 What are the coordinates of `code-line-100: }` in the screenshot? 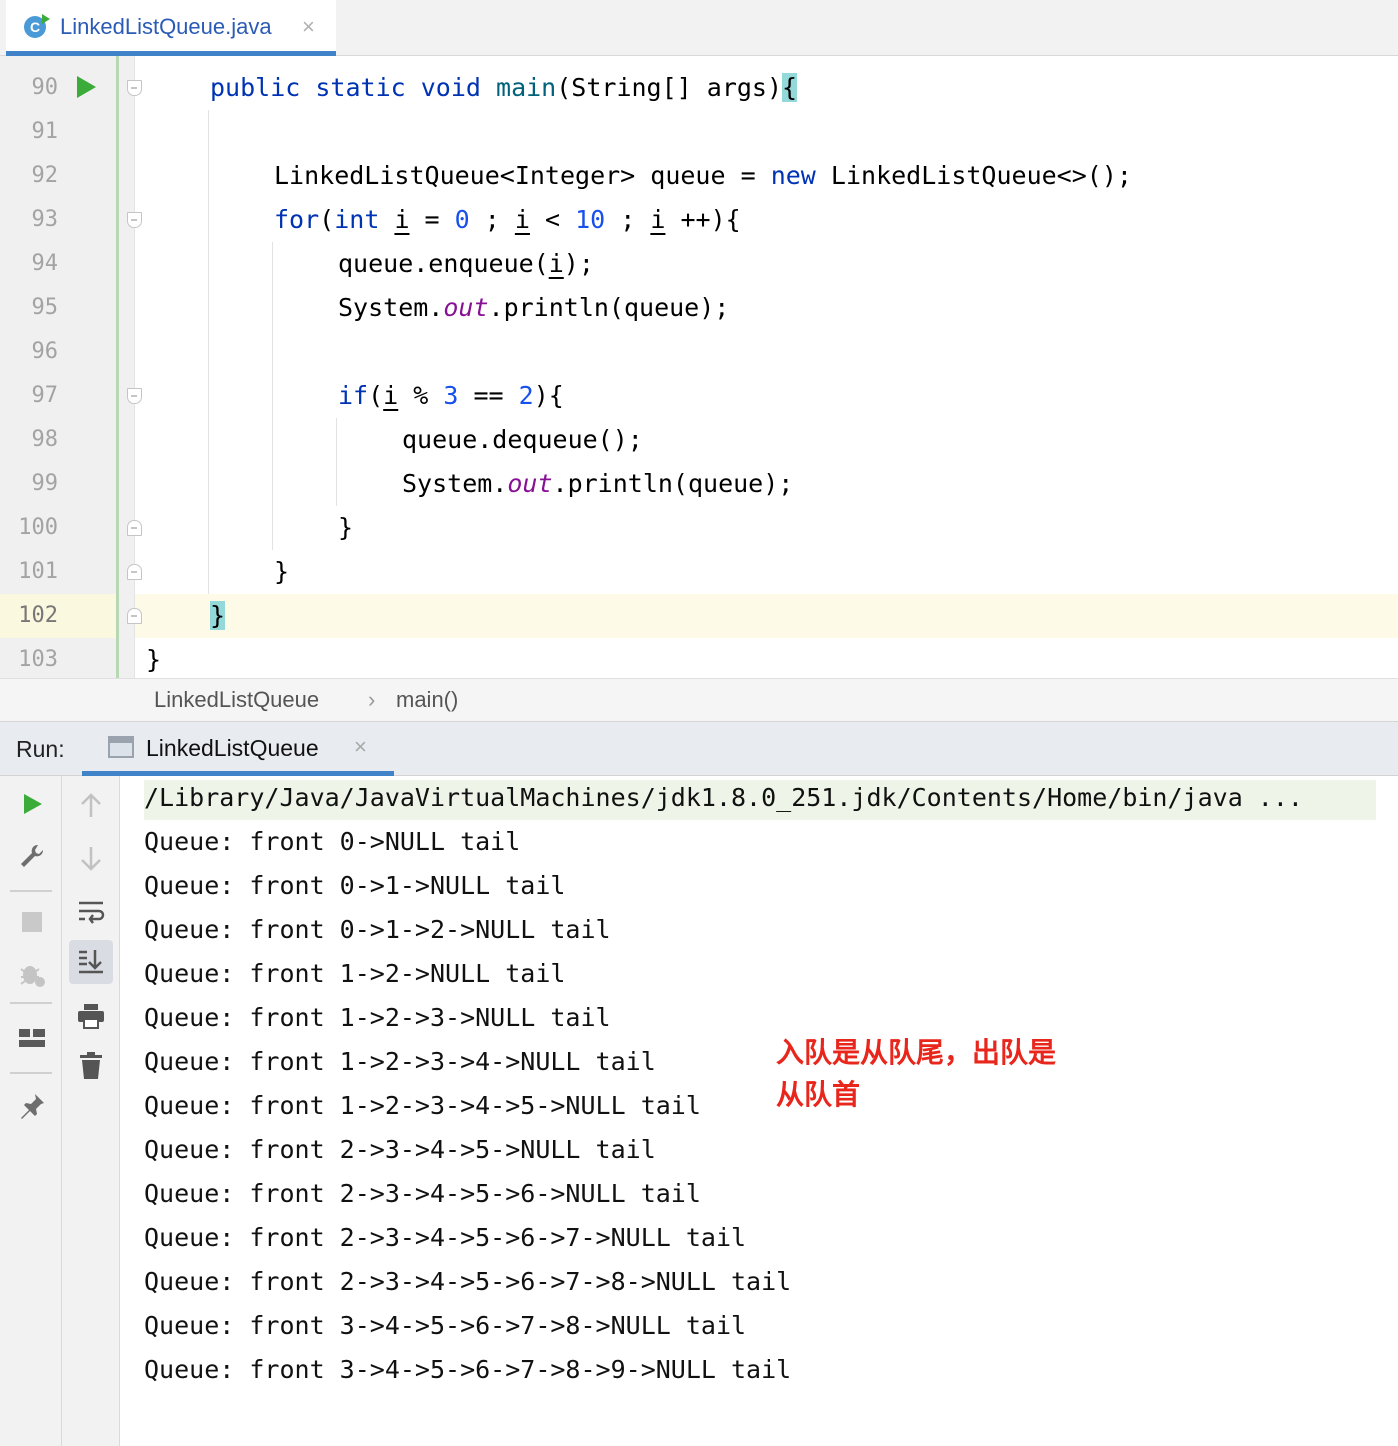 It's located at (345, 528).